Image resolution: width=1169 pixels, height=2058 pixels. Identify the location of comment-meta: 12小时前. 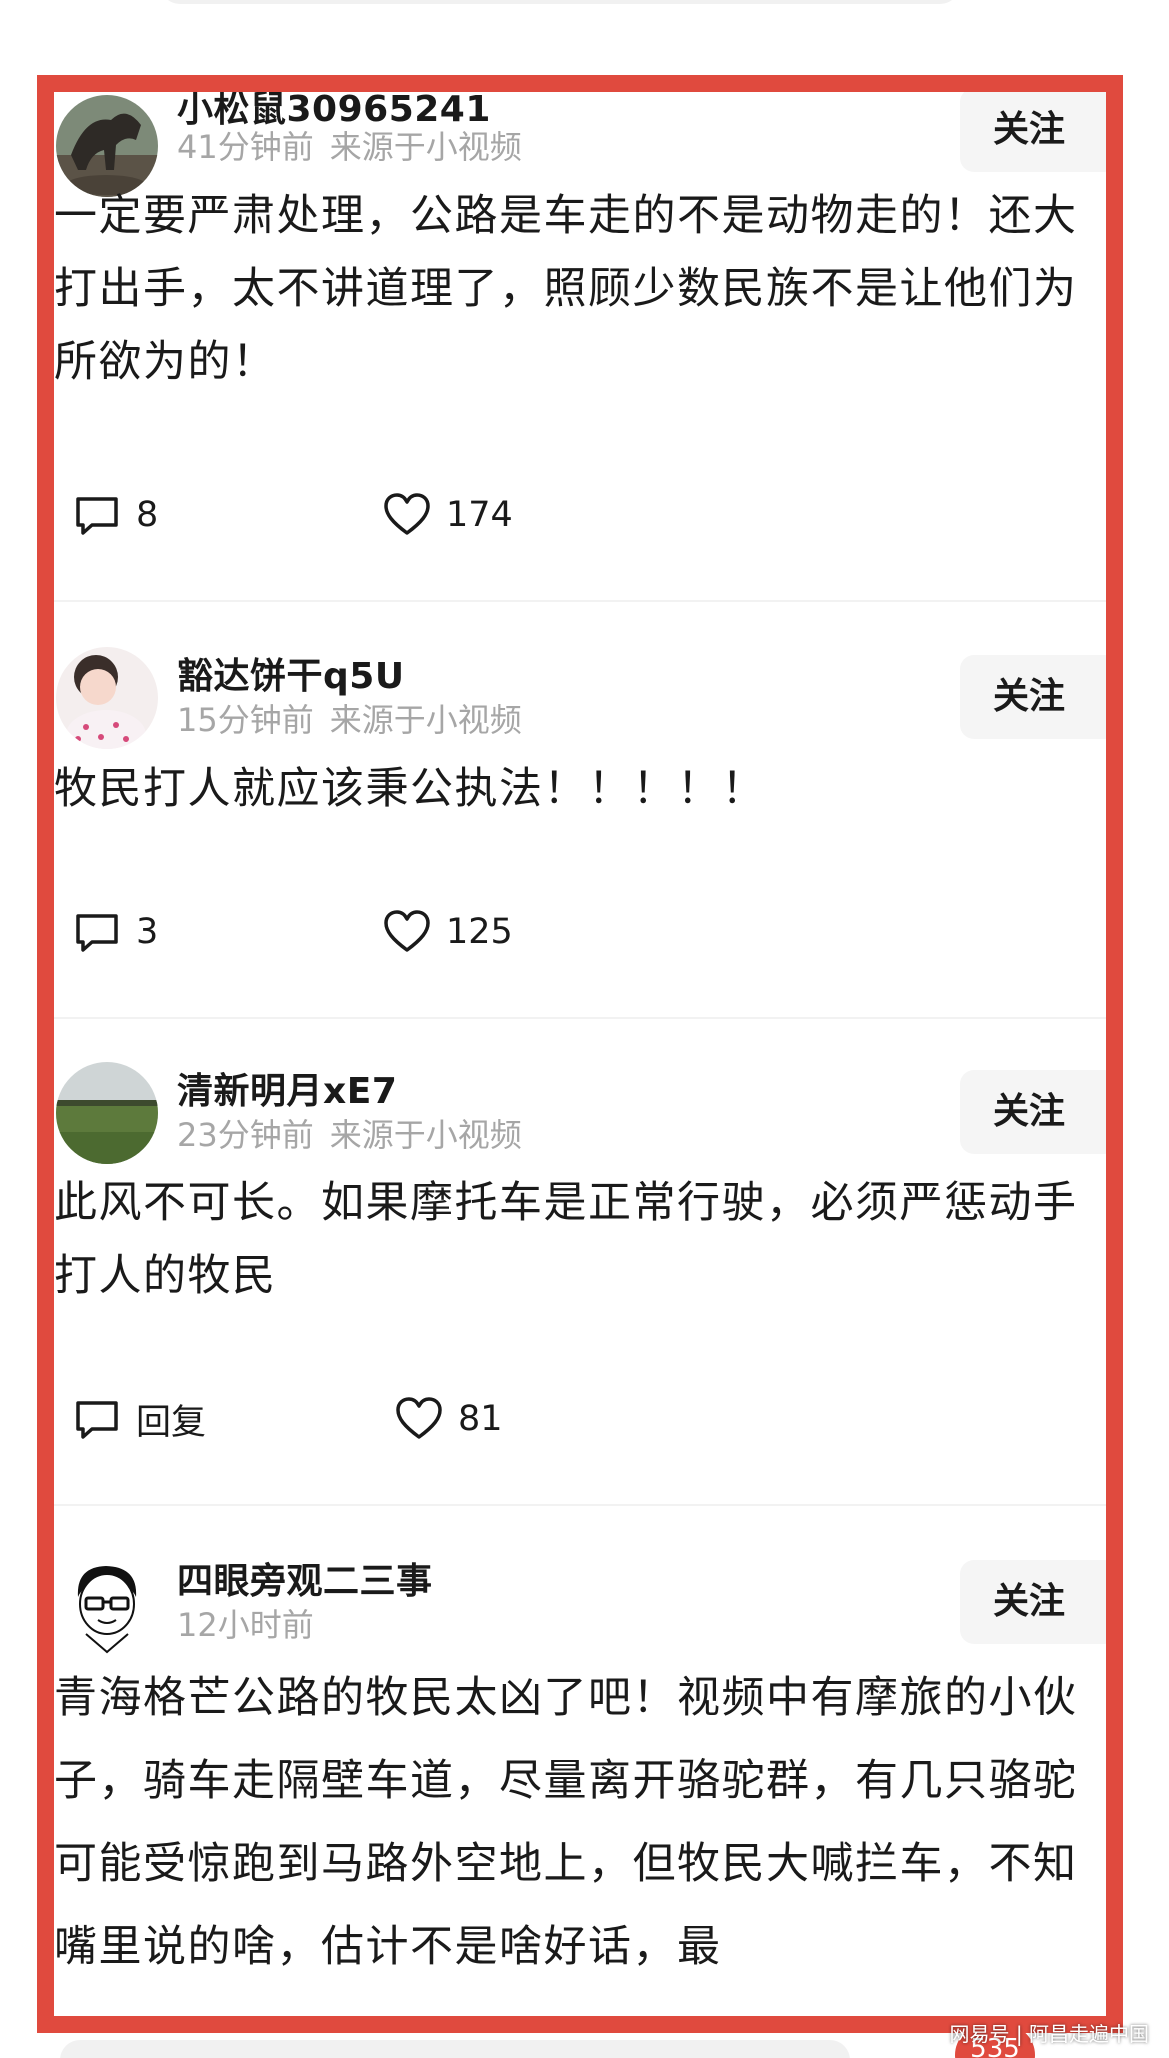
(245, 1623).